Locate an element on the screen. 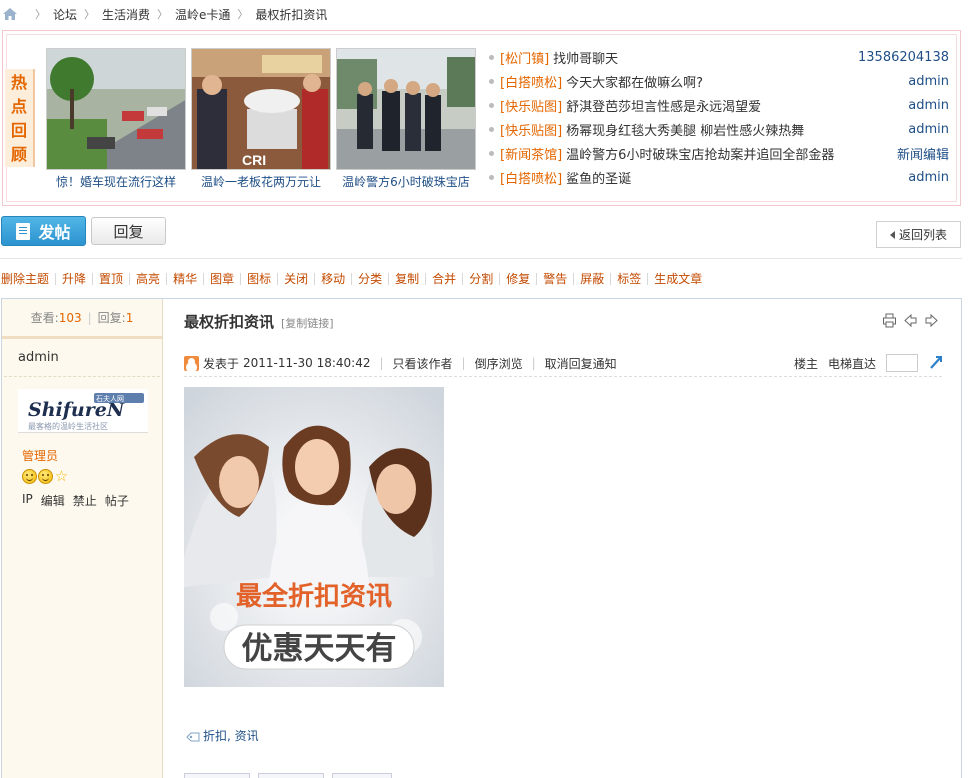 The image size is (972, 778). list-item-title: 温岭警方6小时破珠宝店抢劫案并追回全部金器 is located at coordinates (731, 153).